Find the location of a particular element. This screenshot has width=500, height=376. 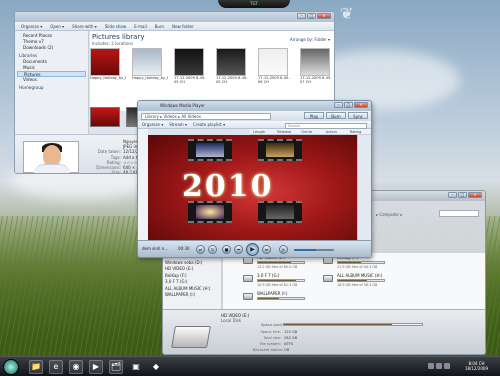

drive-free-space: 10.9 GB free of 61.3 GB is located at coordinates (277, 285).